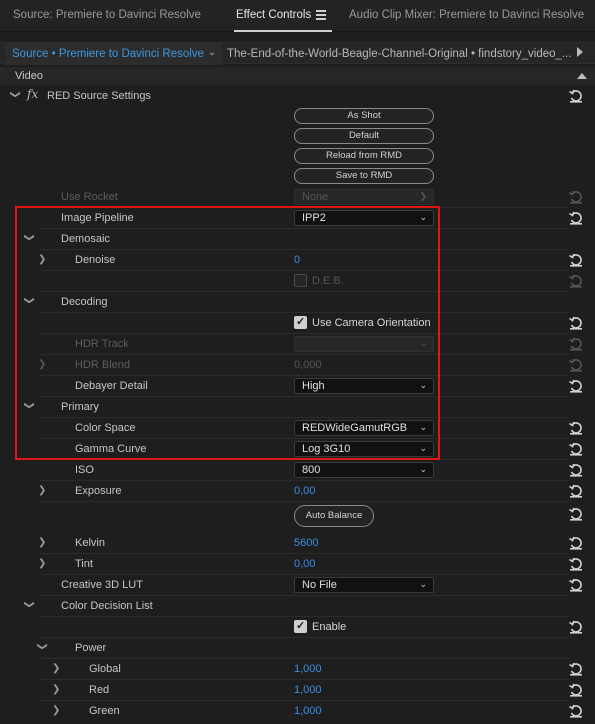 This screenshot has width=595, height=724. I want to click on section-label: Video, so click(29, 76).